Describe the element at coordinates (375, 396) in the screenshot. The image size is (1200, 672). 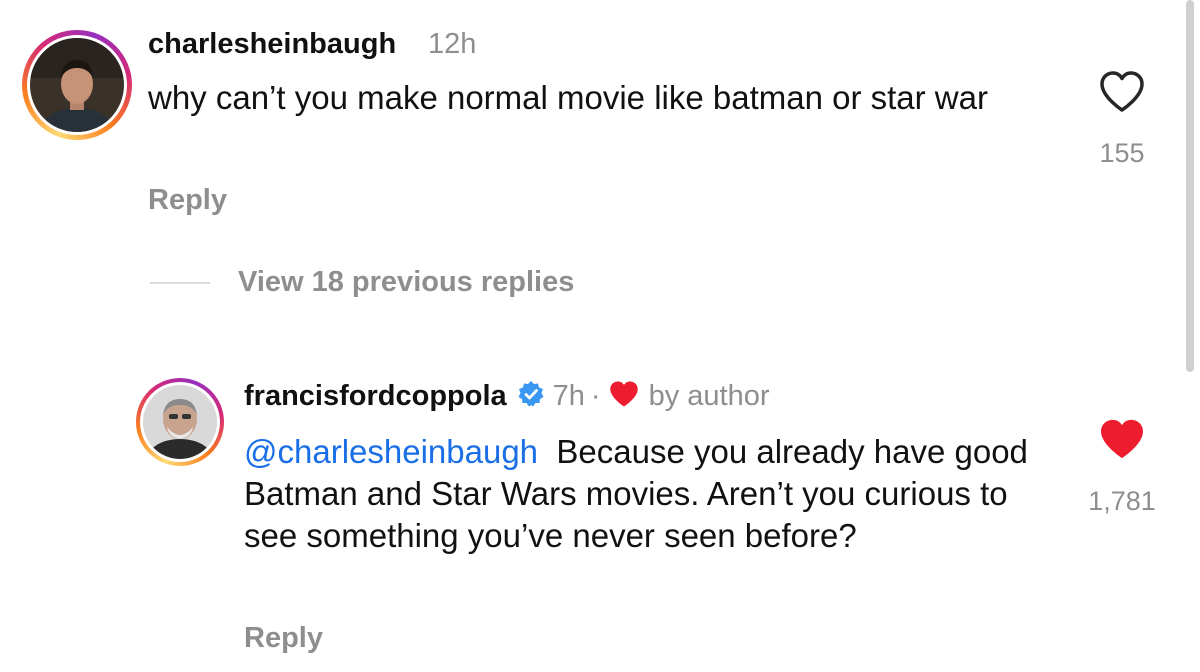
I see `reply-author-username: francisfordcoppola` at that location.